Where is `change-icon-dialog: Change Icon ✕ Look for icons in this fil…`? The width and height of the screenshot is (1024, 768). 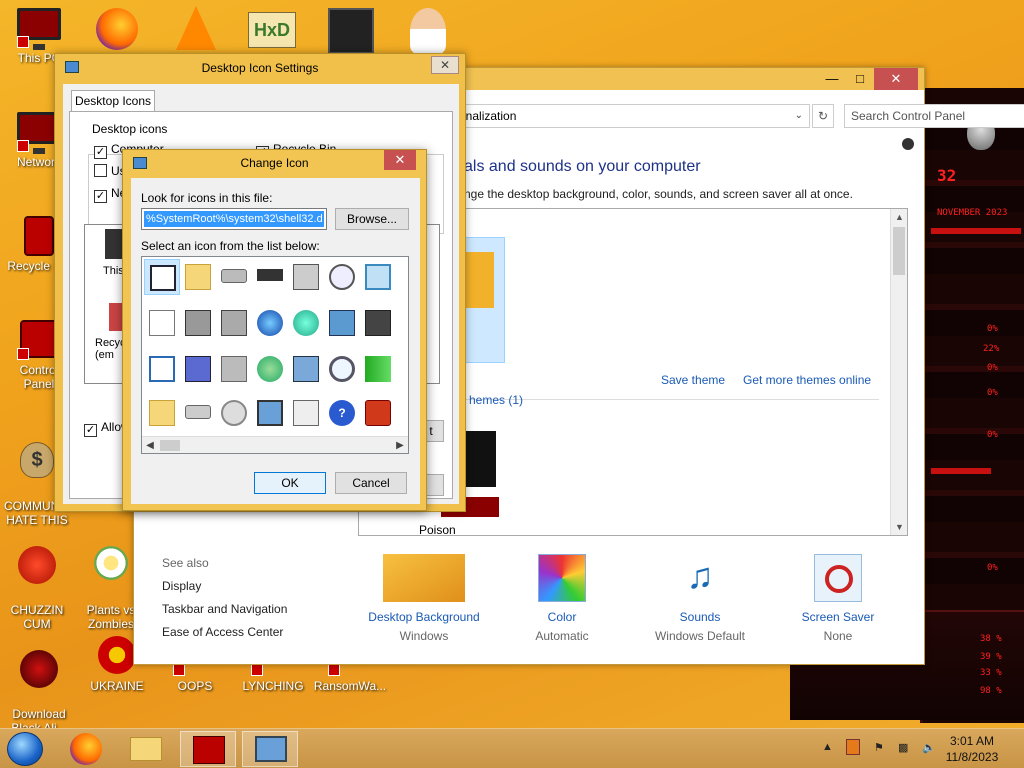
change-icon-dialog: Change Icon ✕ Look for icons in this fil… is located at coordinates (274, 330).